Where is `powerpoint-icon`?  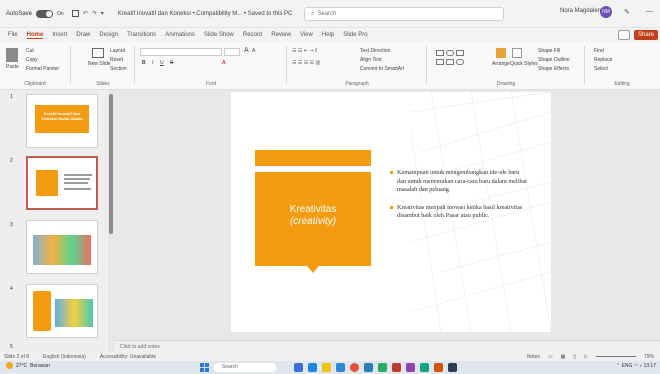 powerpoint-icon is located at coordinates (396, 367).